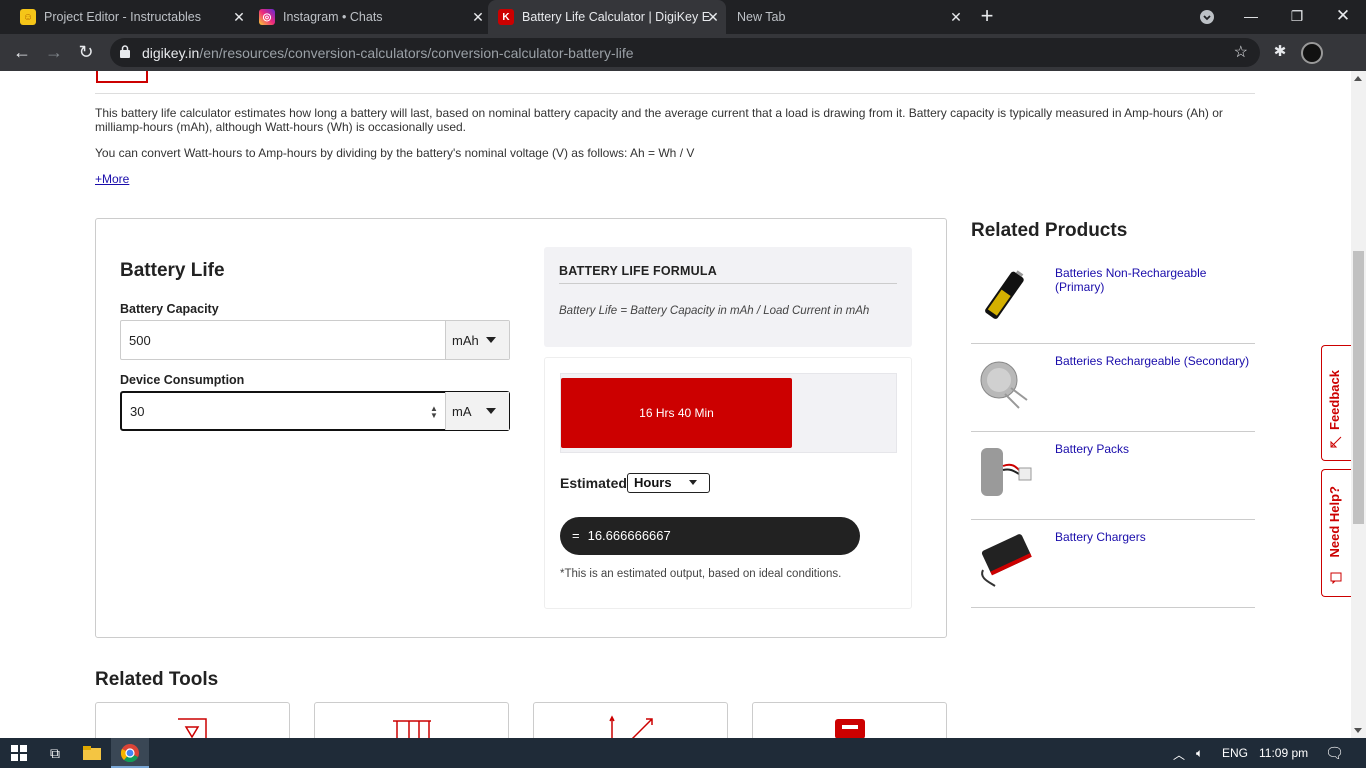  I want to click on feedback-tab: Feedback, so click(1336, 403).